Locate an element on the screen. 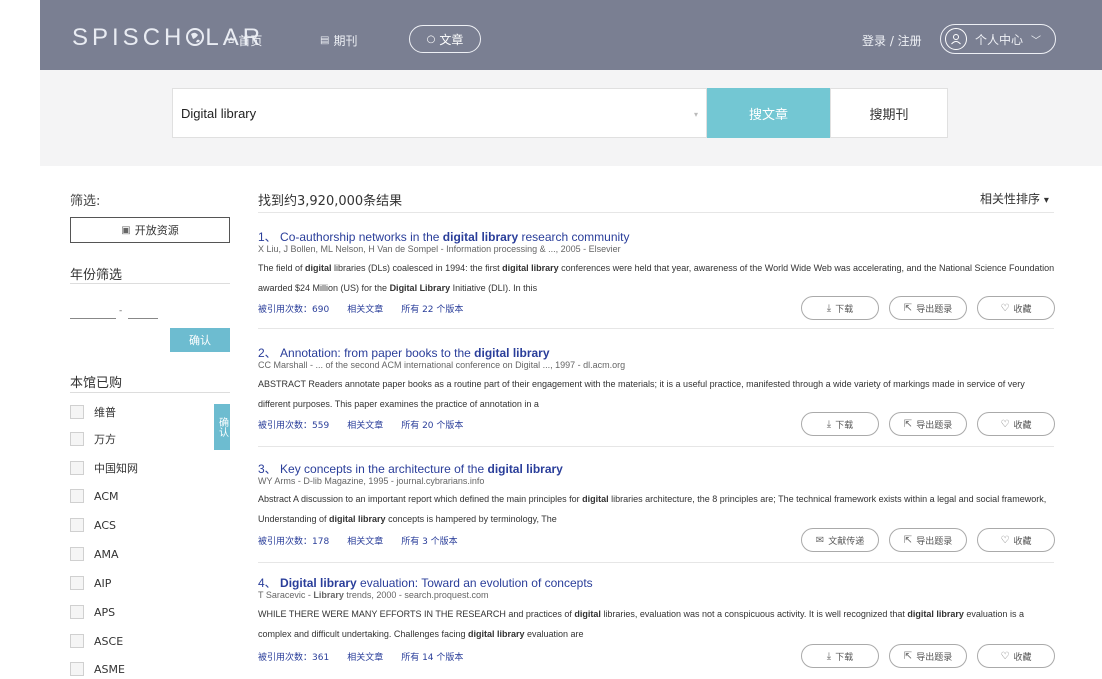 This screenshot has height=679, width=1102. chevron-down-icon: ﹀ is located at coordinates (1036, 41).